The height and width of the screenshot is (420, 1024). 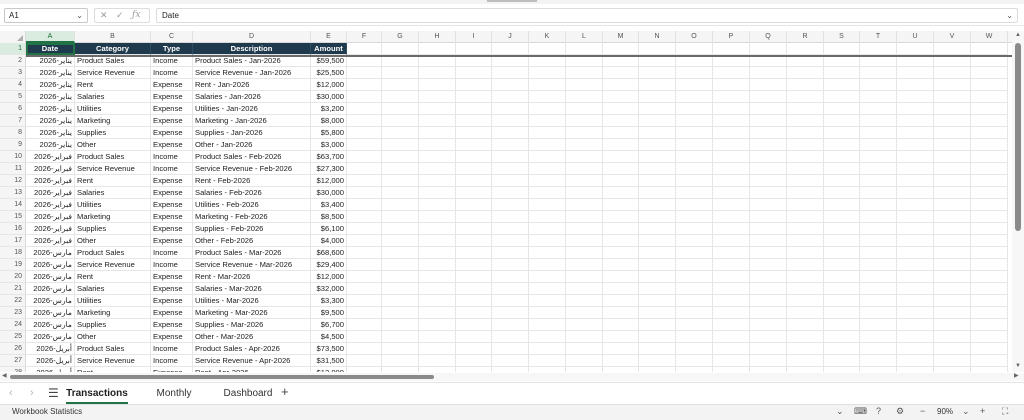 I want to click on insert-function-icon: ƒx, so click(x=136, y=15).